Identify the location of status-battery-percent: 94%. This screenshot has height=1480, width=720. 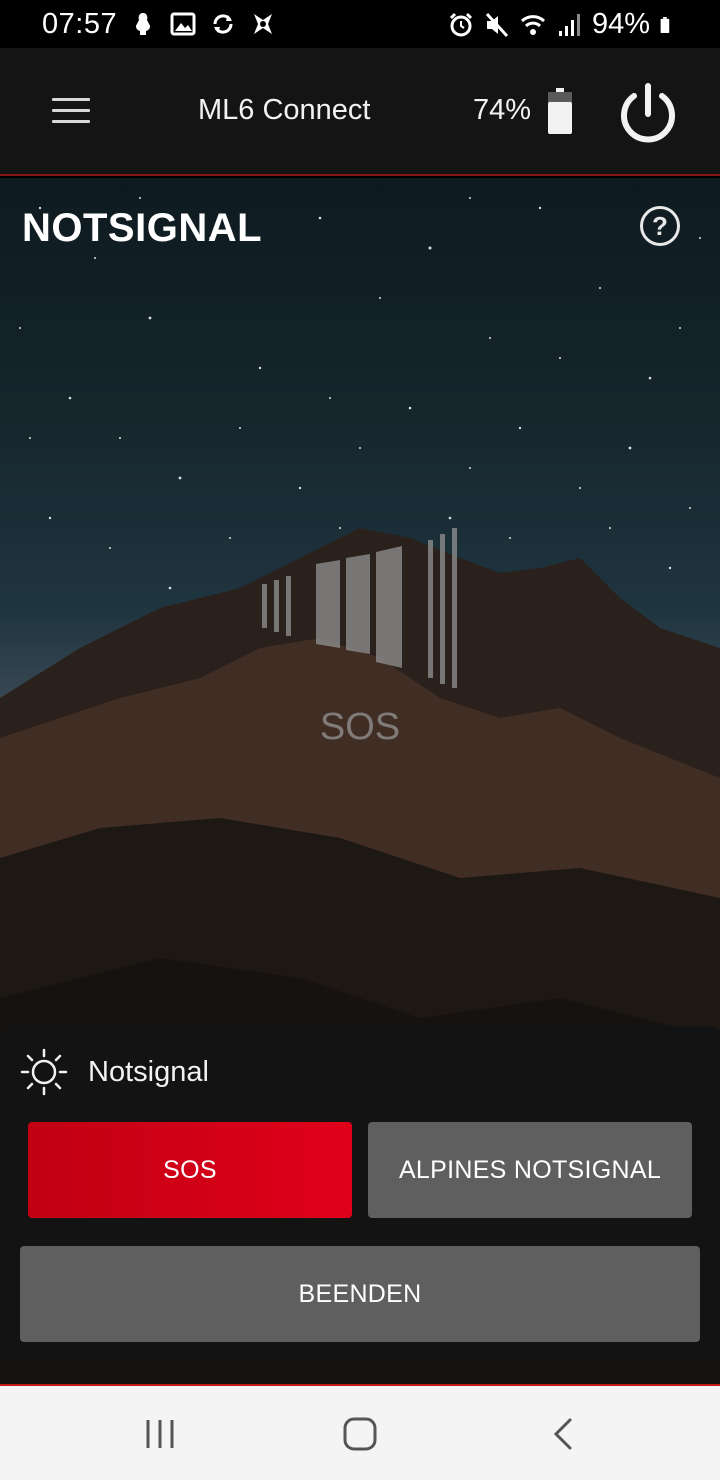
(620, 24).